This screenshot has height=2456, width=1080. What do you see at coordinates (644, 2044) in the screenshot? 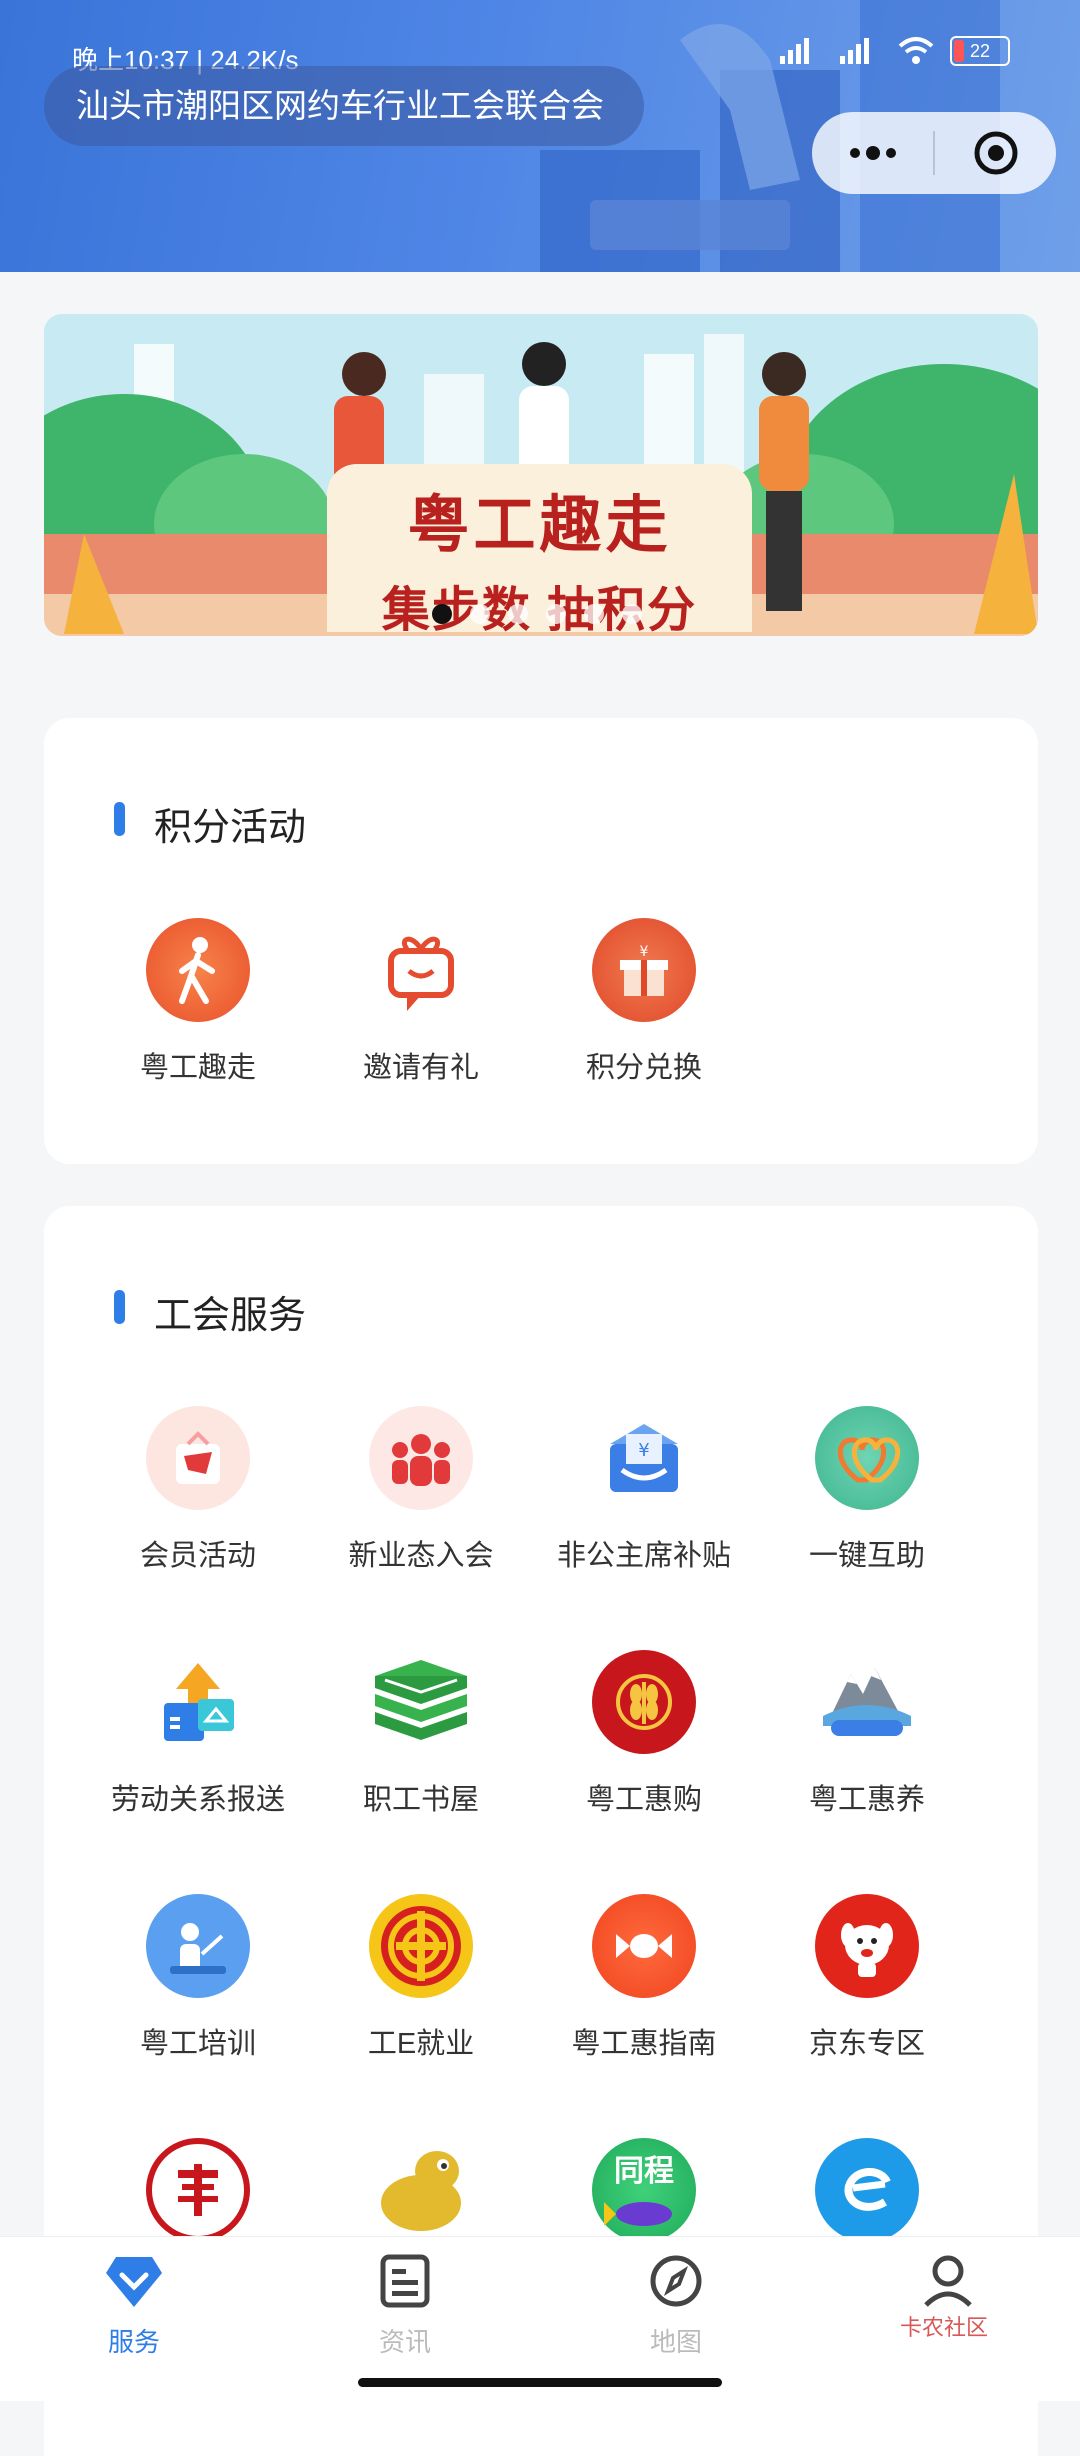
I see `item-label: 粤工惠指南` at bounding box center [644, 2044].